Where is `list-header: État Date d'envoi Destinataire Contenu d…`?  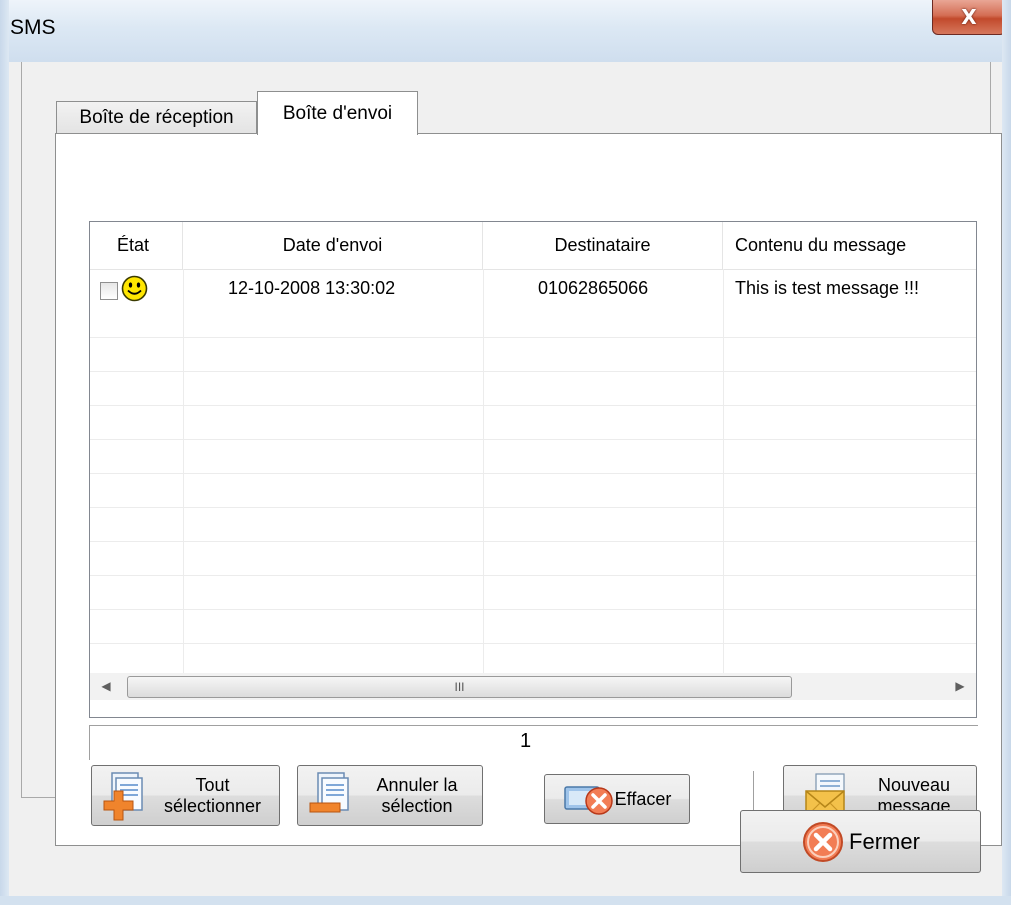 list-header: État Date d'envoi Destinataire Contenu d… is located at coordinates (533, 246).